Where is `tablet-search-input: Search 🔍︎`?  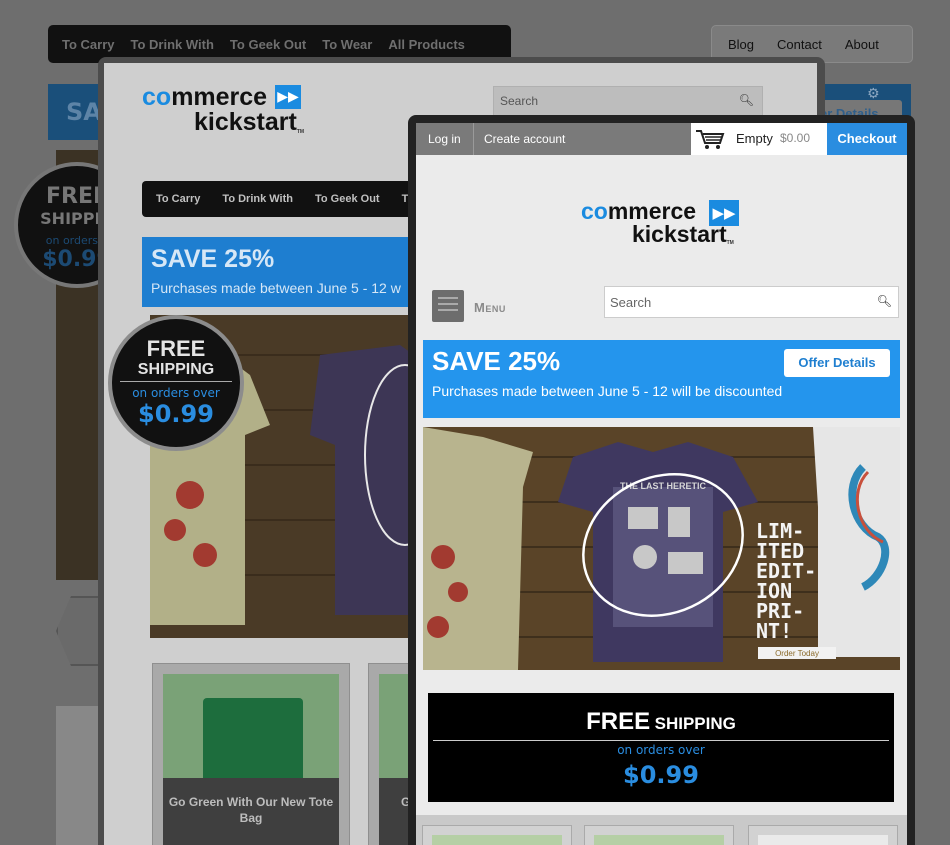 tablet-search-input: Search 🔍︎ is located at coordinates (628, 101).